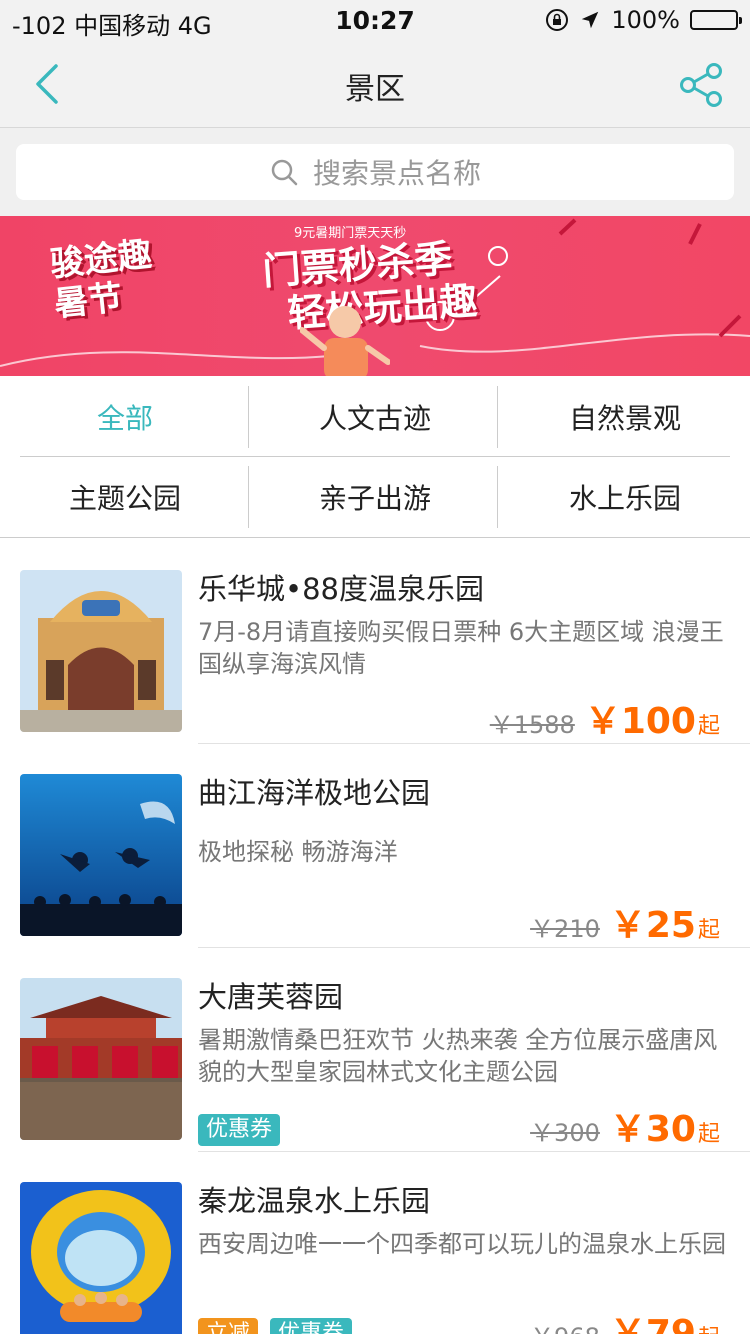 The image size is (750, 1334). What do you see at coordinates (532, 725) in the screenshot?
I see `original-price: ￥1588` at bounding box center [532, 725].